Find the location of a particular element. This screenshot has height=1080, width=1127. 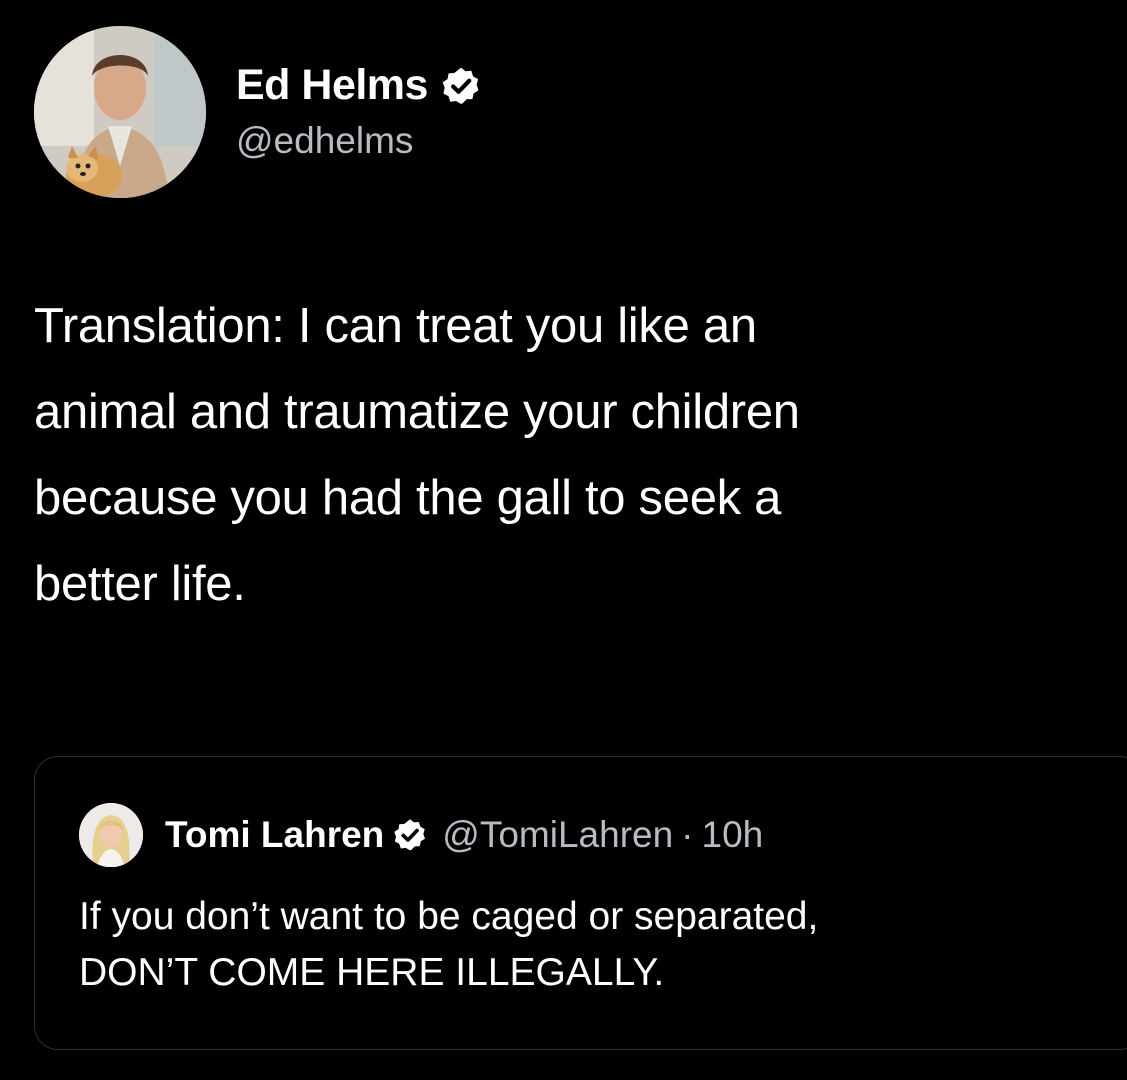

quoted-tweet-header: Tomi Lahren @TomiLahren · 10h is located at coordinates (421, 835).